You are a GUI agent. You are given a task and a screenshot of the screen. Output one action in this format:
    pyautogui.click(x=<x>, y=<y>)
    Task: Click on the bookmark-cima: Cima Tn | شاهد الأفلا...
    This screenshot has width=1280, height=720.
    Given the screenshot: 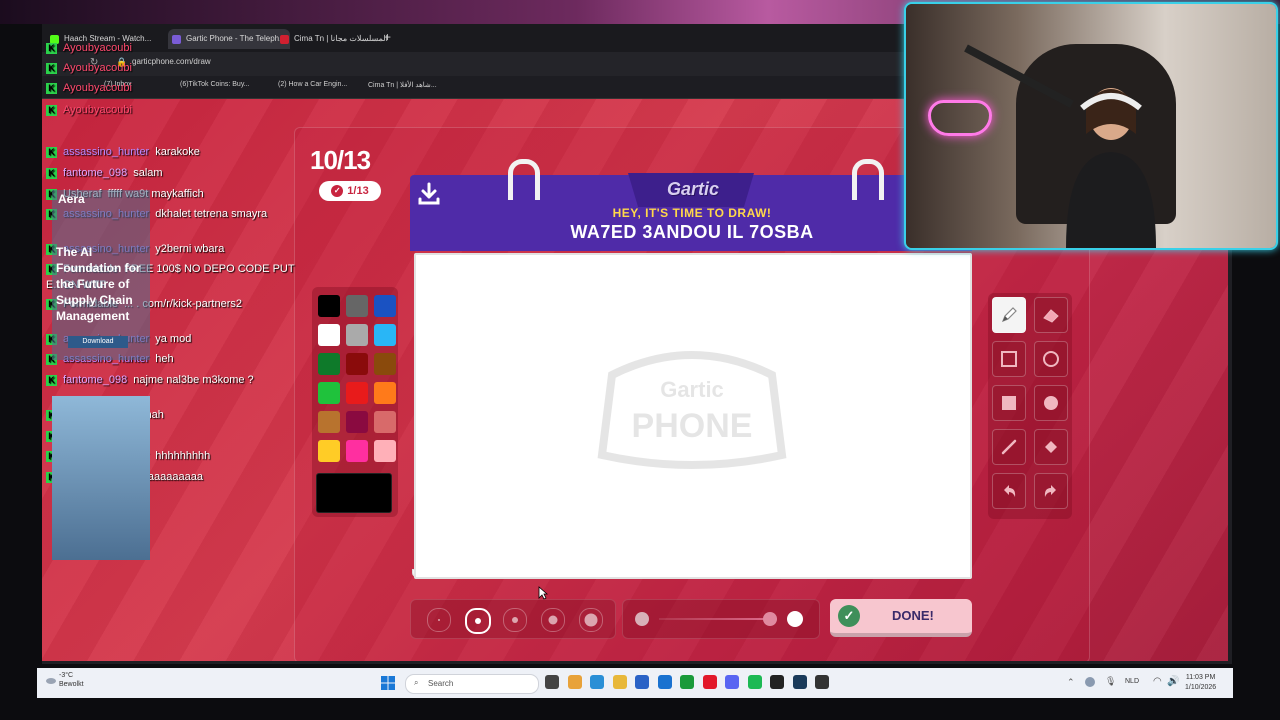 What is the action you would take?
    pyautogui.click(x=402, y=85)
    